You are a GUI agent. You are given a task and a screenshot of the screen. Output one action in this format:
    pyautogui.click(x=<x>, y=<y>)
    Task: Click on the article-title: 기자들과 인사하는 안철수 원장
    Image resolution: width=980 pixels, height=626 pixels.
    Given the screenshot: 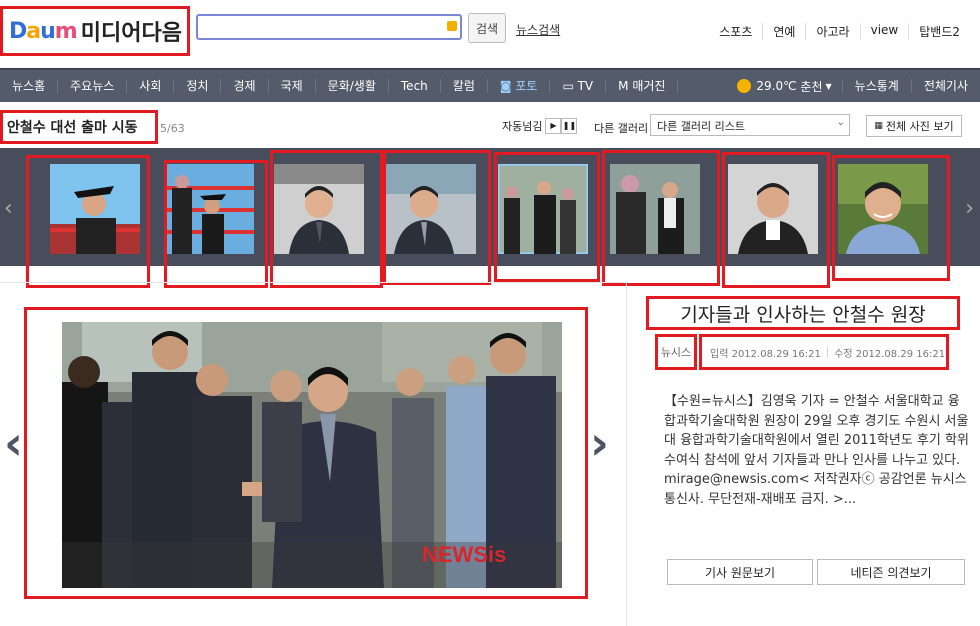 What is the action you would take?
    pyautogui.click(x=803, y=313)
    